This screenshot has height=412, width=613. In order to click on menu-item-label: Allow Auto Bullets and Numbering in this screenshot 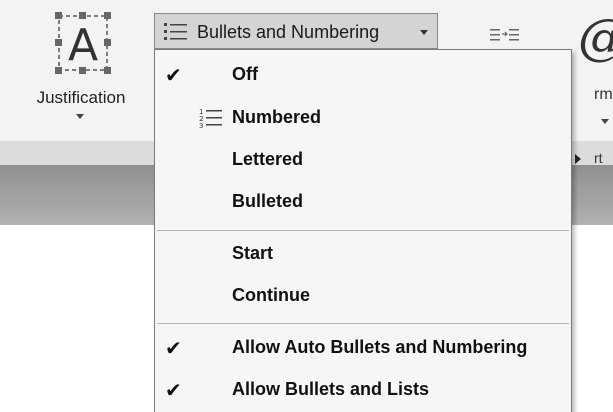, I will do `click(380, 347)`.